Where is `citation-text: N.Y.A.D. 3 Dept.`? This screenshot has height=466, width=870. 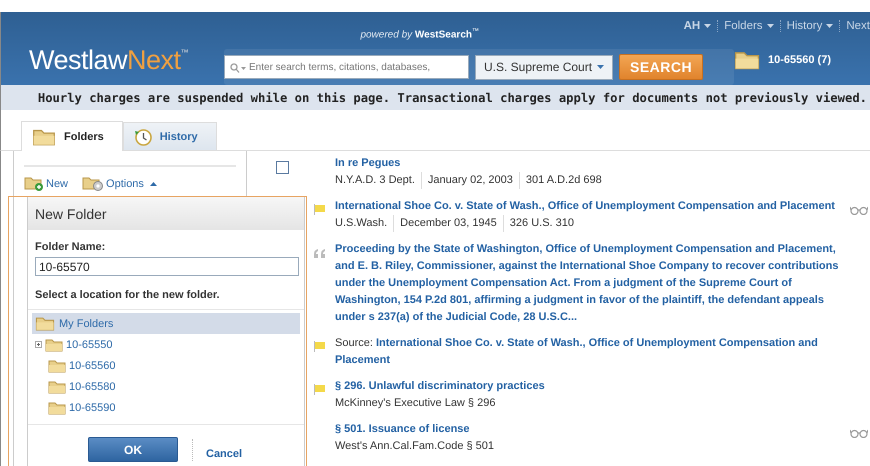
citation-text: N.Y.A.D. 3 Dept. is located at coordinates (375, 180).